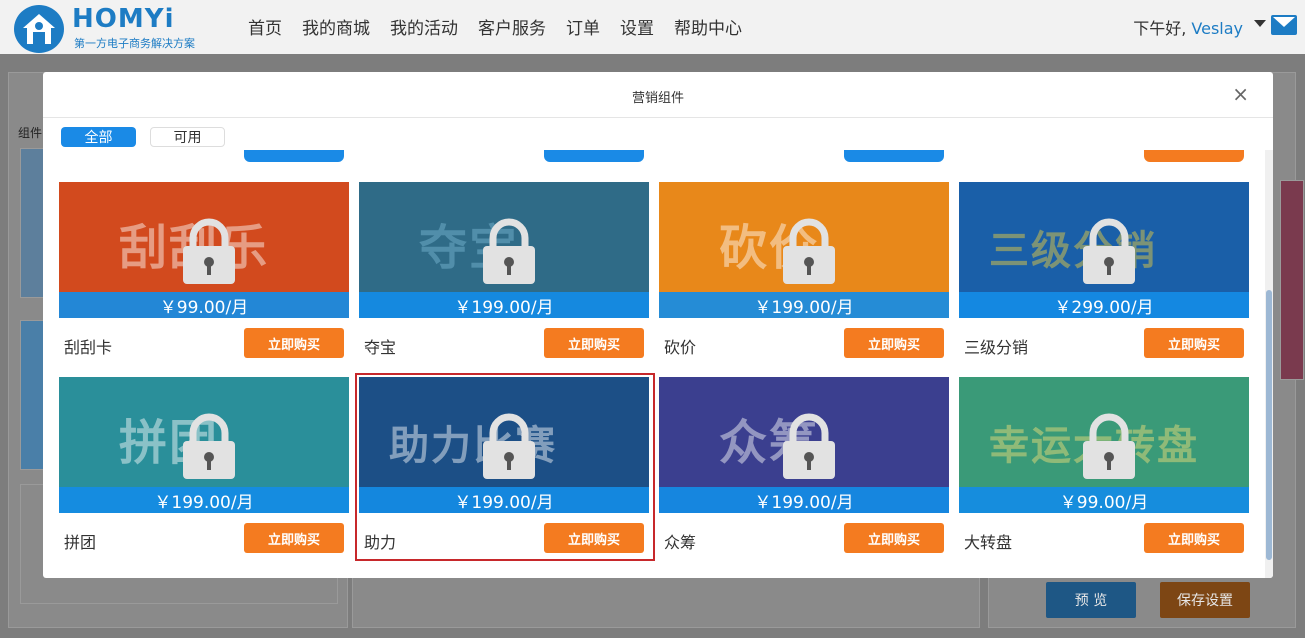 Image resolution: width=1305 pixels, height=638 pixels. I want to click on component-image: 幸运大转盘￥99.00/月, so click(1104, 445).